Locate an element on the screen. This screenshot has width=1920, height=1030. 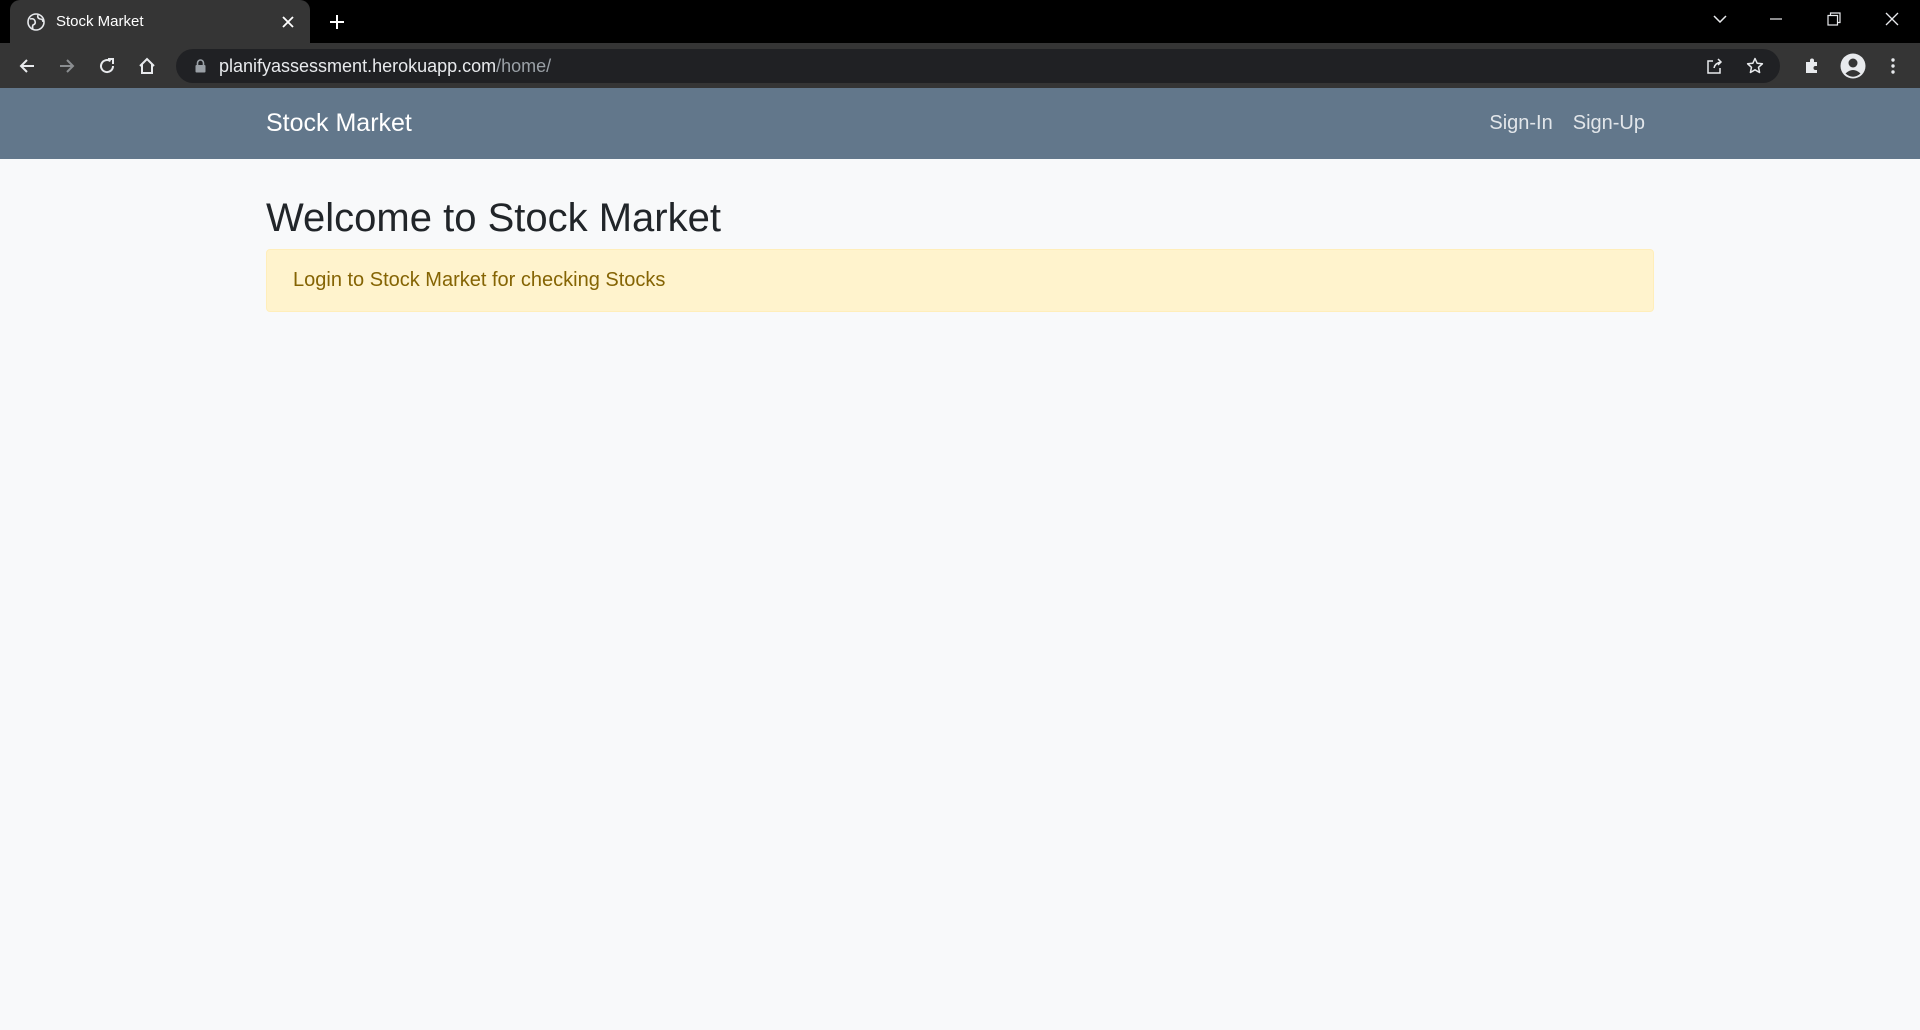
profile-avatar-icon is located at coordinates (1853, 66).